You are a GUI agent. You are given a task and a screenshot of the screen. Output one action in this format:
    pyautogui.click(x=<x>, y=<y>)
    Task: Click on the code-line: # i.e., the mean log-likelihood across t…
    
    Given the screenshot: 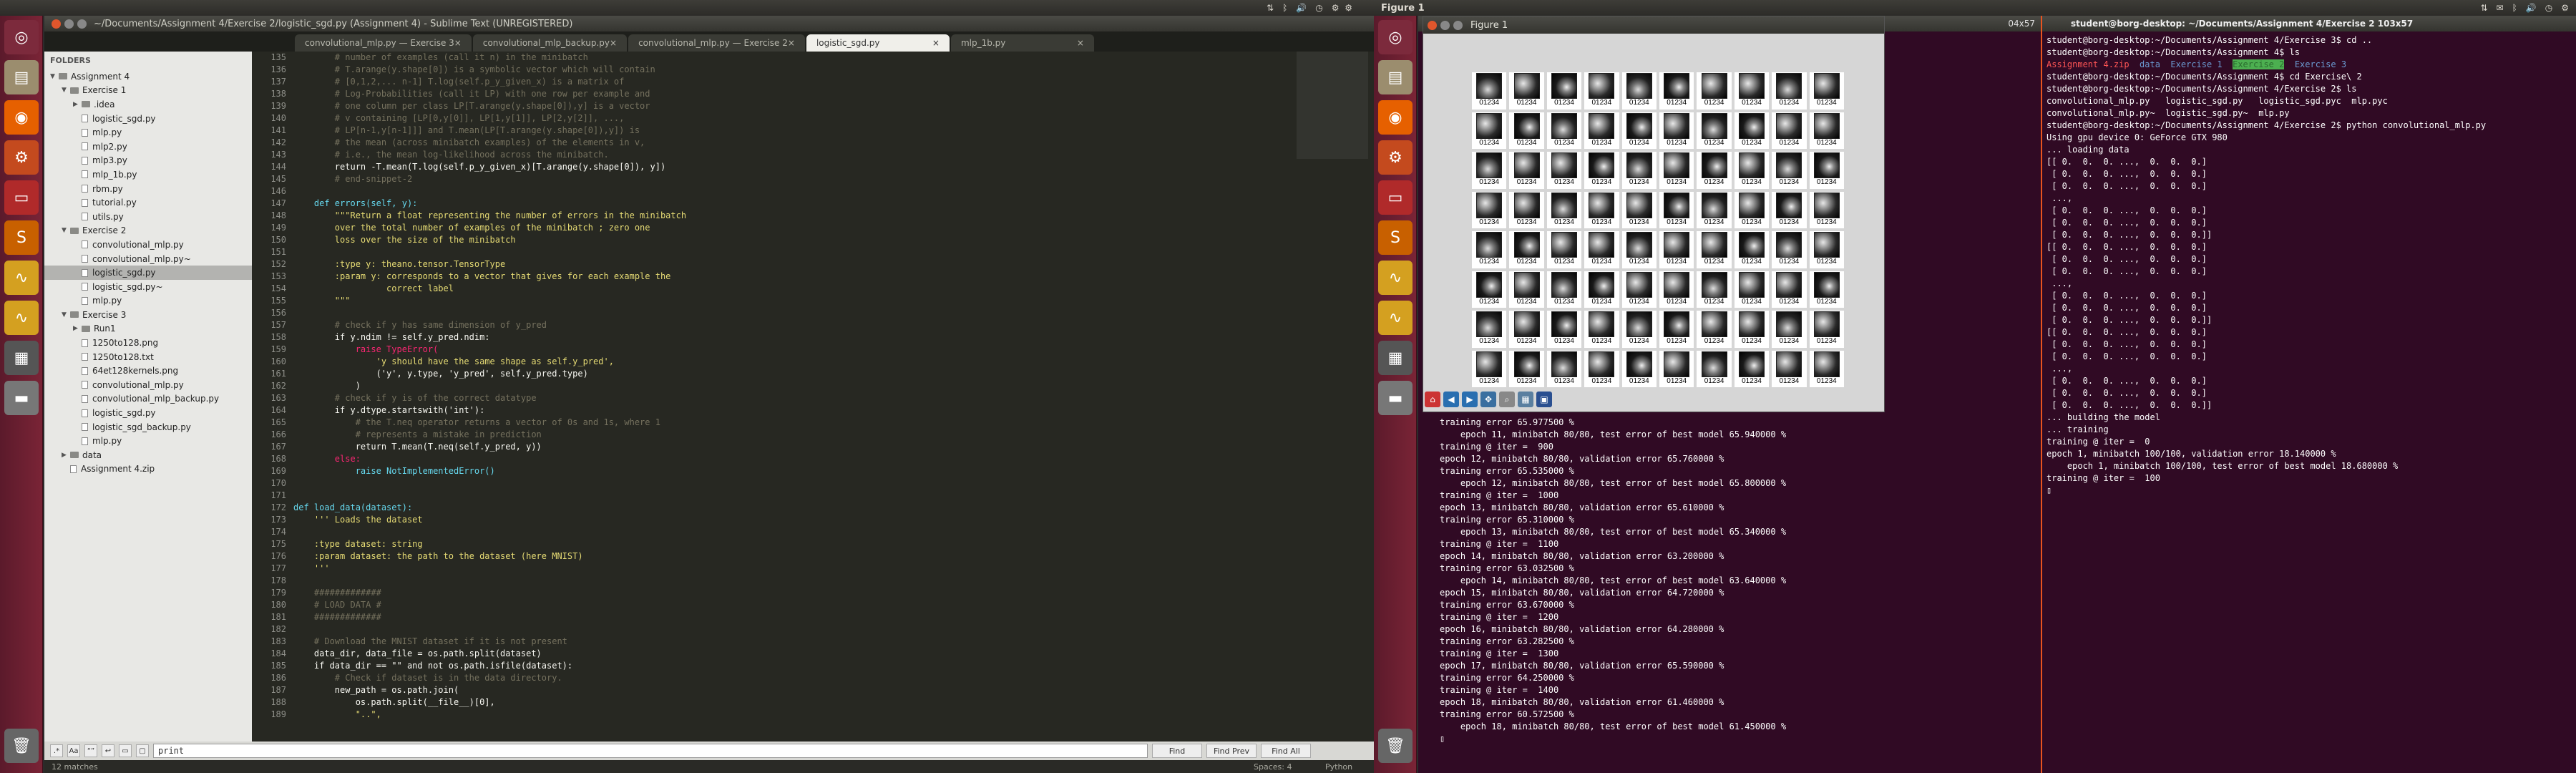 What is the action you would take?
    pyautogui.click(x=787, y=155)
    